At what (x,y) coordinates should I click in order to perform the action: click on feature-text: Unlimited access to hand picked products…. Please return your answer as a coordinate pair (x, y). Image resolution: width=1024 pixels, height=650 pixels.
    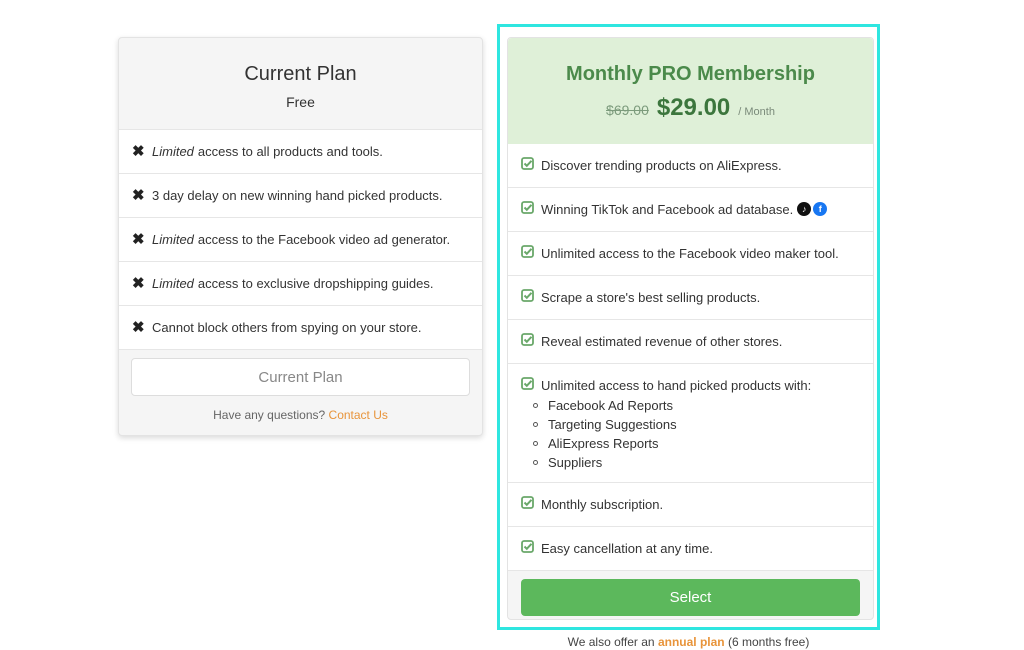
    Looking at the image, I should click on (676, 385).